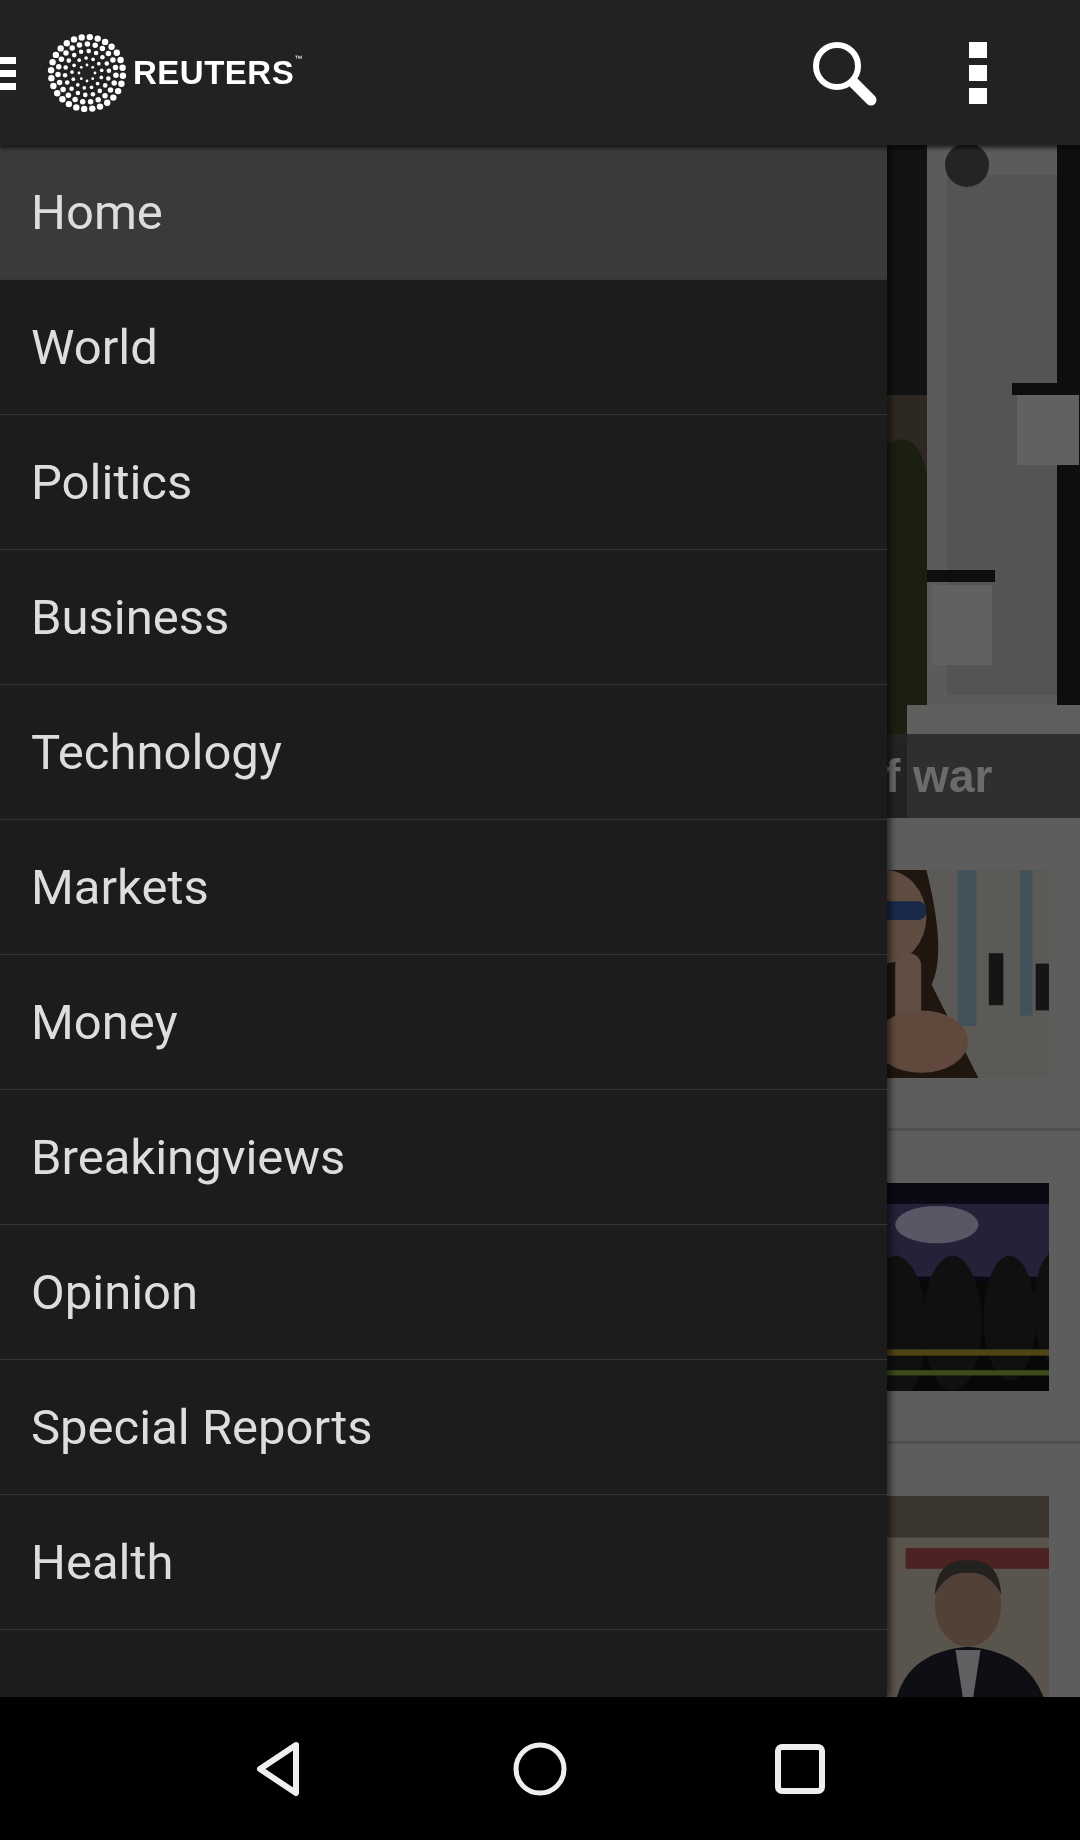 This screenshot has width=1080, height=1840. What do you see at coordinates (443, 887) in the screenshot?
I see `drawer-menu-item: Markets` at bounding box center [443, 887].